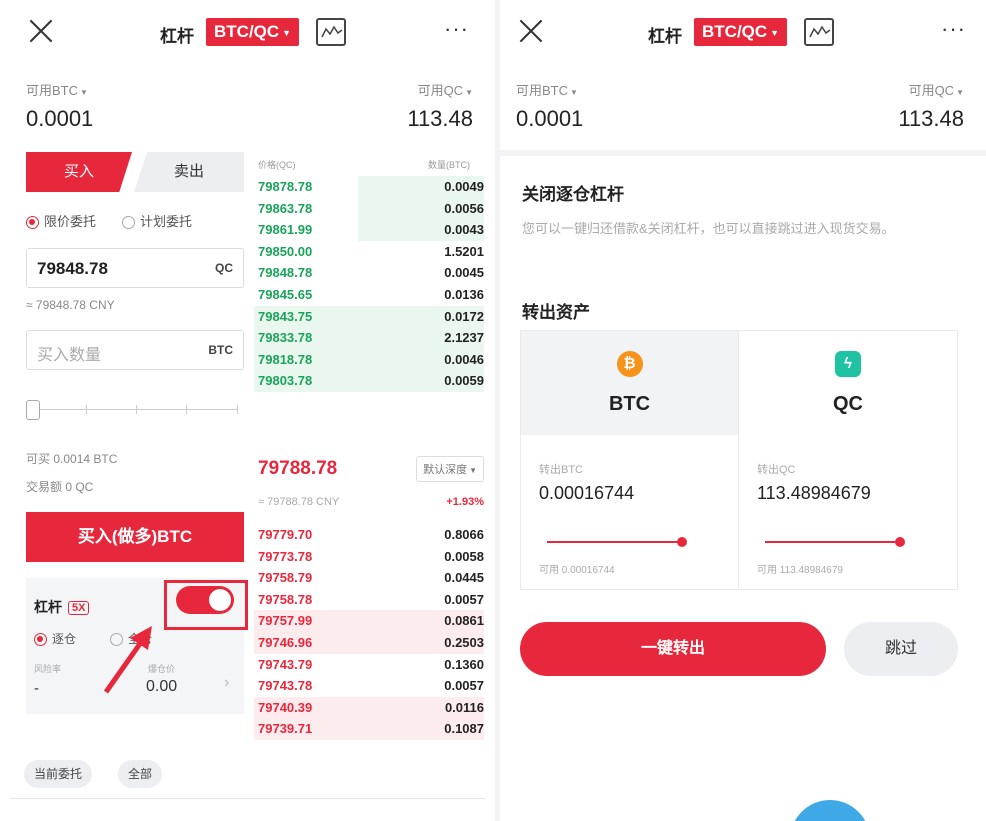 The width and height of the screenshot is (986, 821). I want to click on bid-row: 79743.79 0.1360, so click(369, 665).